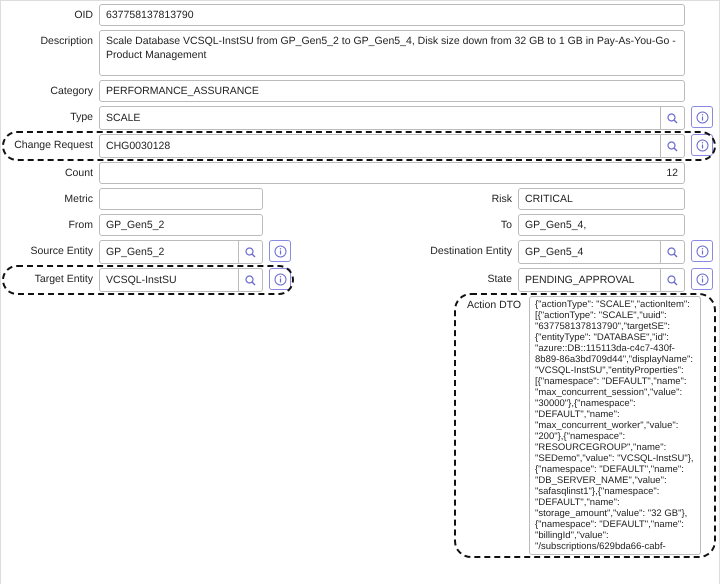 The image size is (720, 584). I want to click on text-field: 637758137813790, so click(392, 15).